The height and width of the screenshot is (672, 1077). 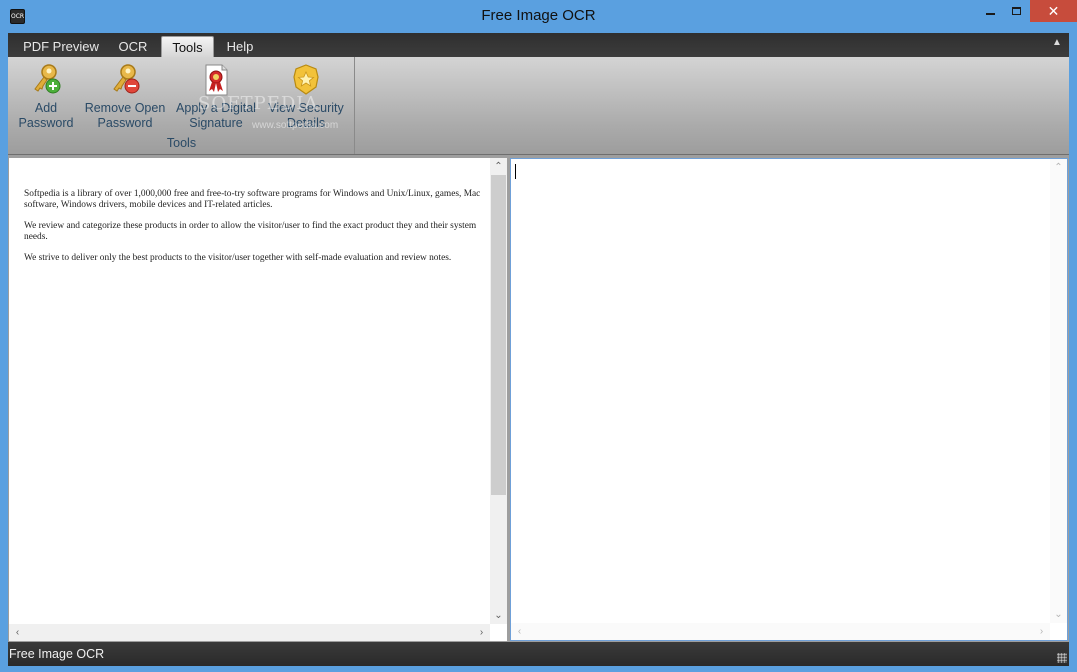 What do you see at coordinates (515, 171) in the screenshot?
I see `text-cursor` at bounding box center [515, 171].